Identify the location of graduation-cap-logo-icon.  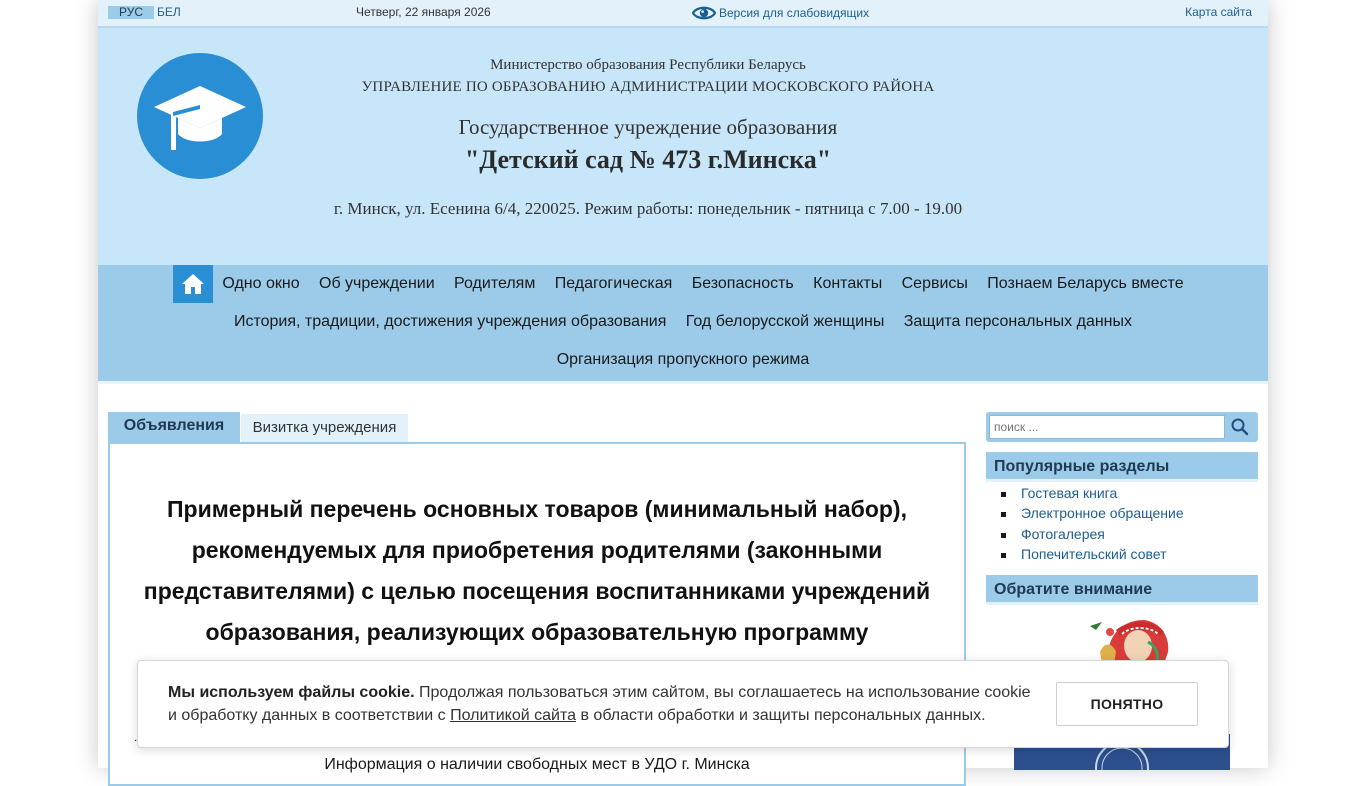
(200, 116).